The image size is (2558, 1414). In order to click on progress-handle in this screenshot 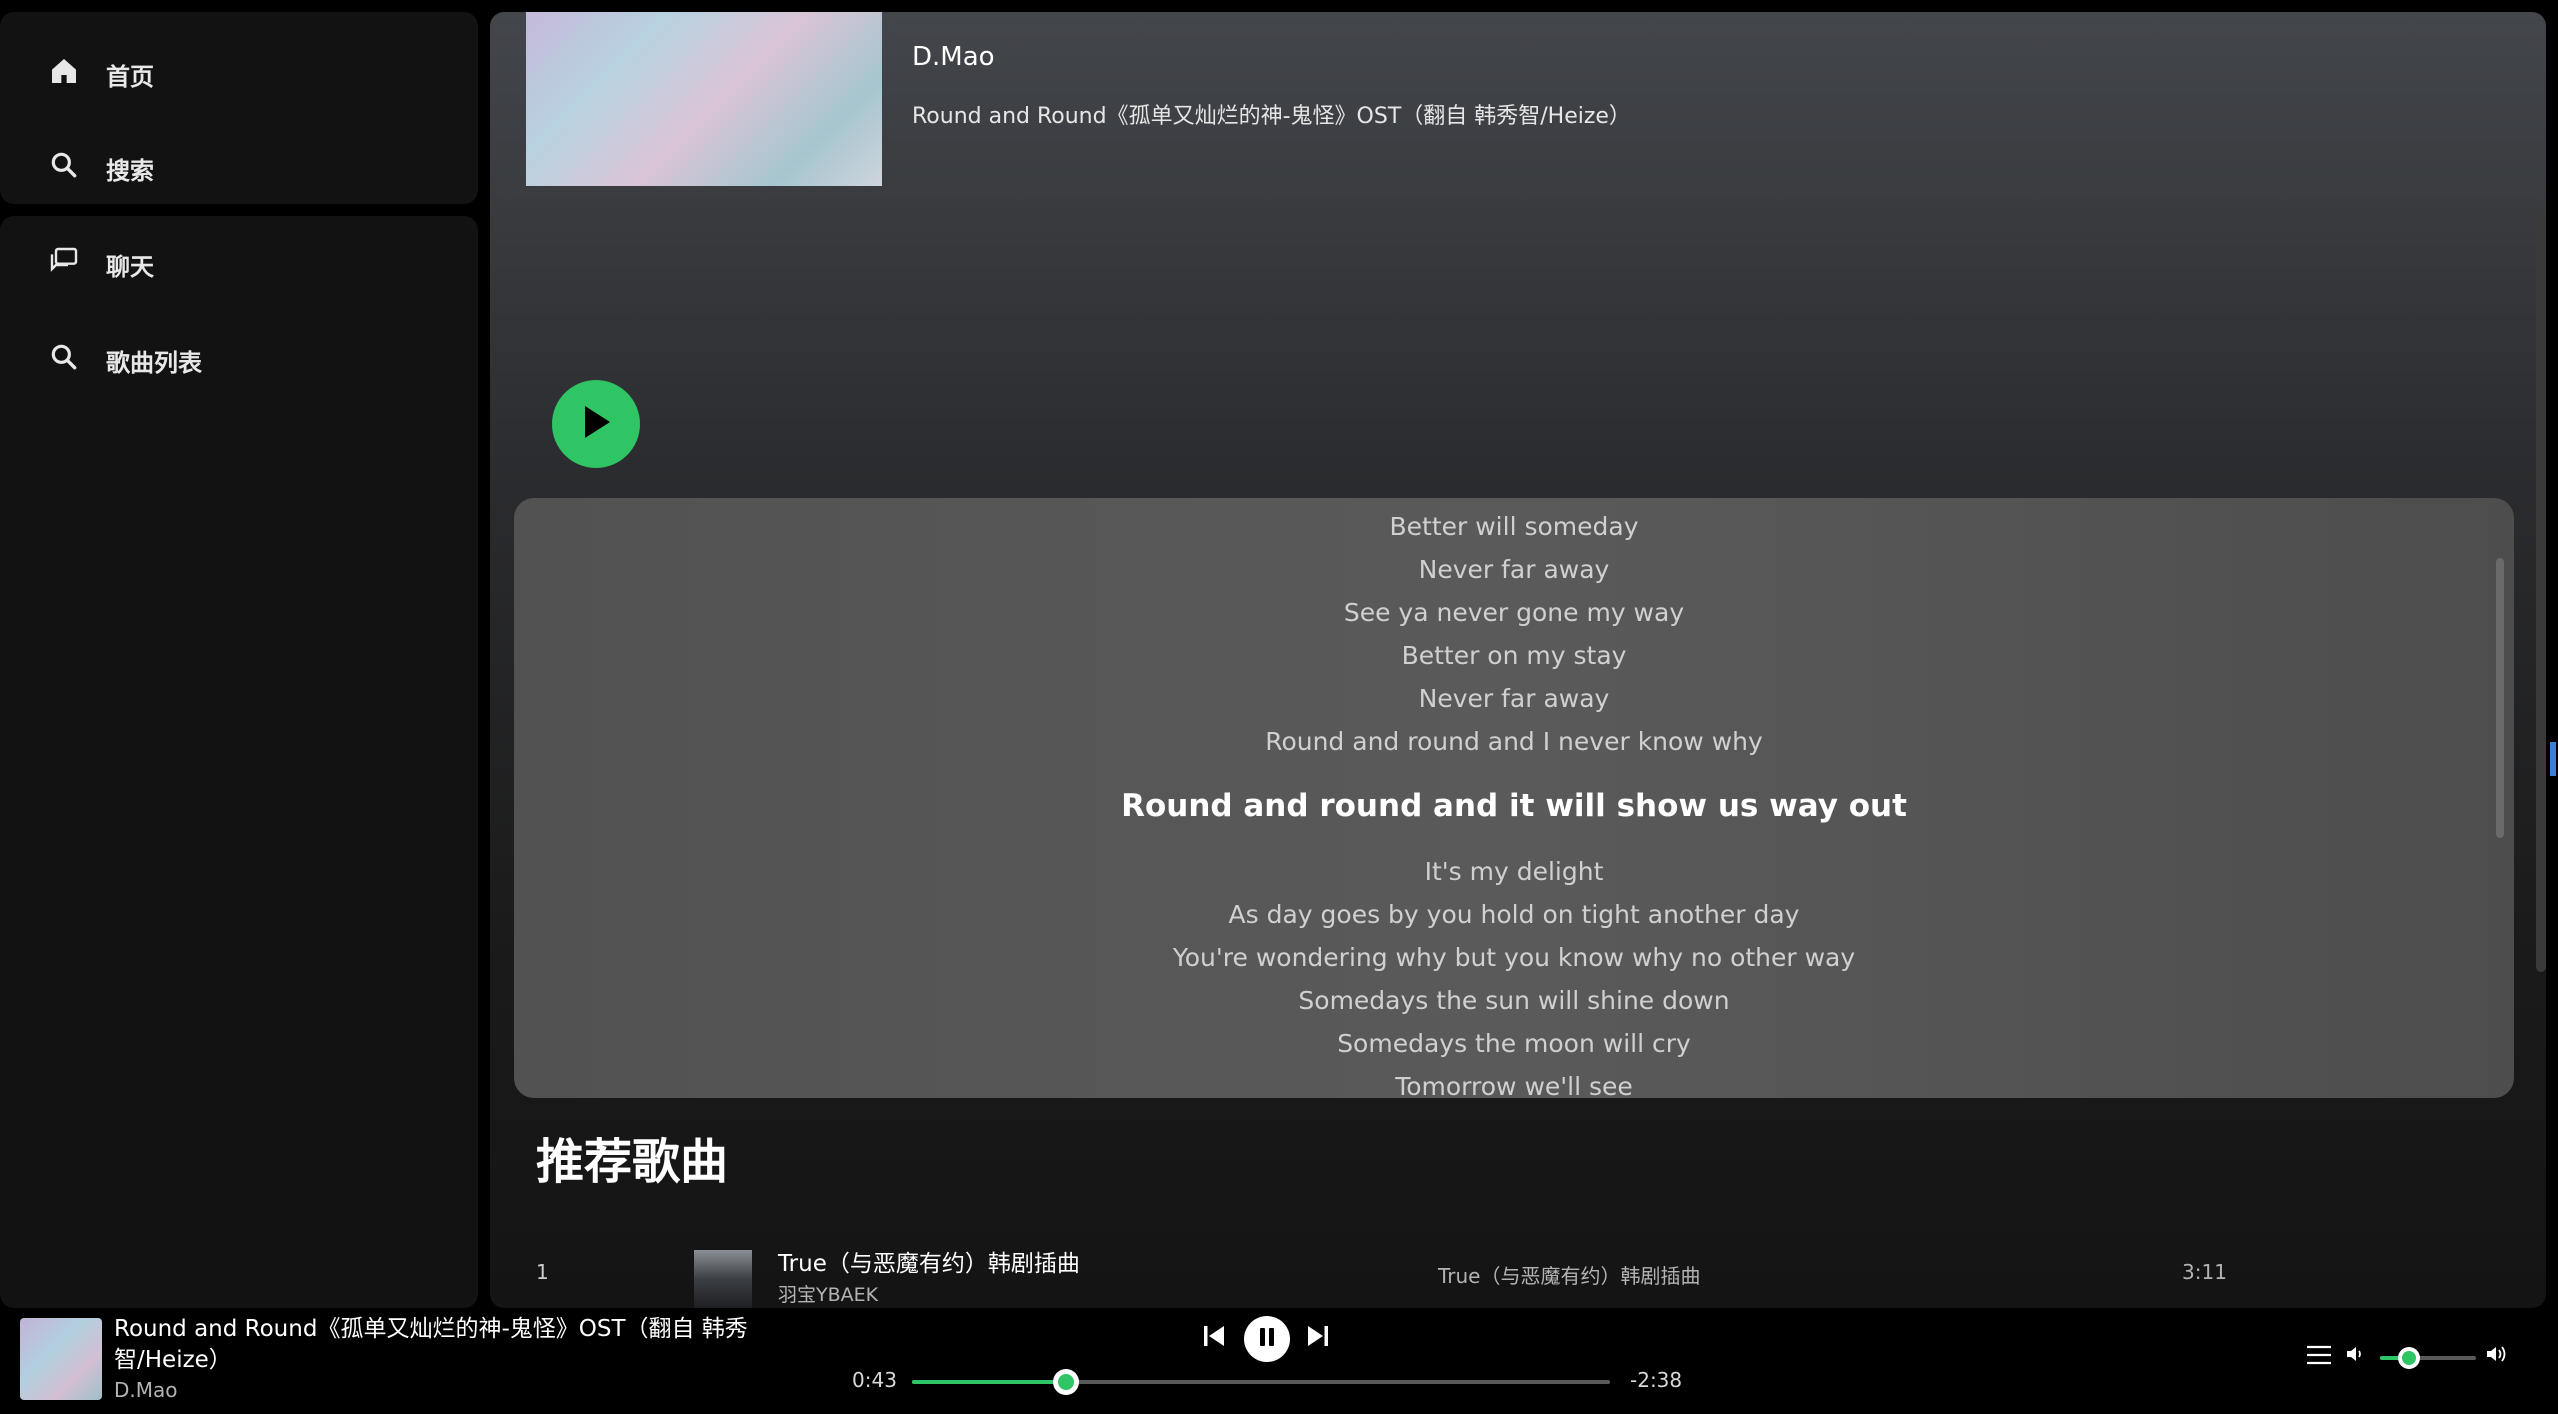, I will do `click(1065, 1382)`.